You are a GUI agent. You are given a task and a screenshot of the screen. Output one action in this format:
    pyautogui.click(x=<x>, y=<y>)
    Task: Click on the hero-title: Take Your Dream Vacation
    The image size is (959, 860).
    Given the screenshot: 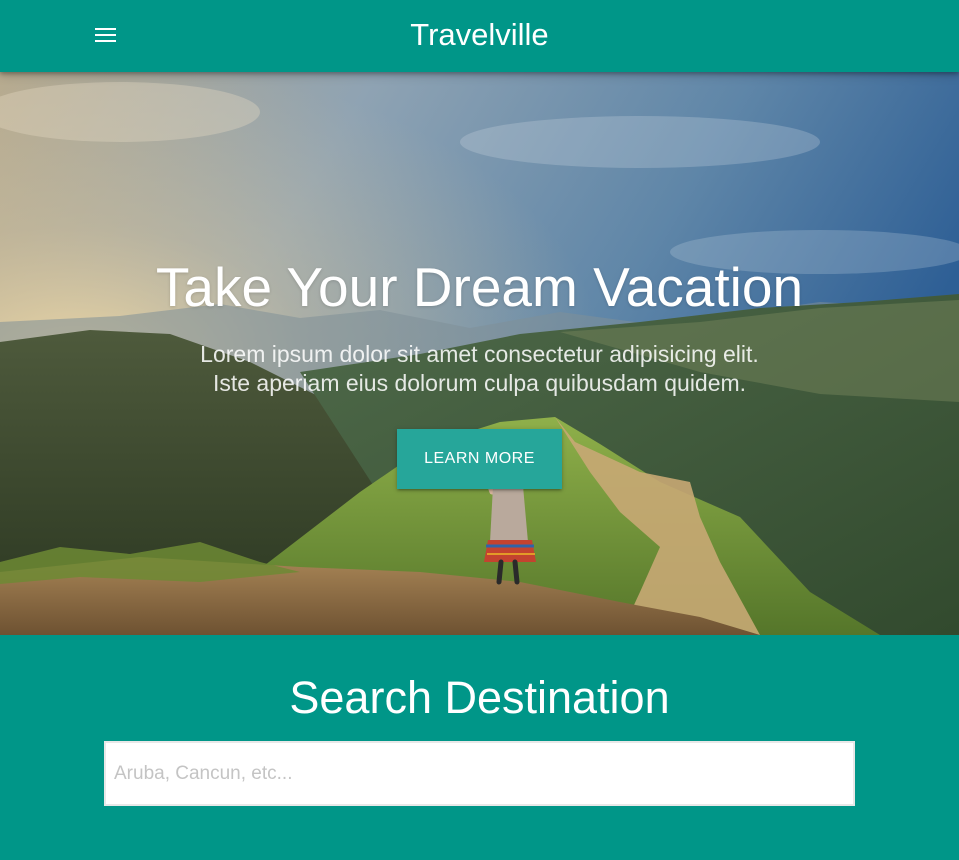 What is the action you would take?
    pyautogui.click(x=479, y=287)
    